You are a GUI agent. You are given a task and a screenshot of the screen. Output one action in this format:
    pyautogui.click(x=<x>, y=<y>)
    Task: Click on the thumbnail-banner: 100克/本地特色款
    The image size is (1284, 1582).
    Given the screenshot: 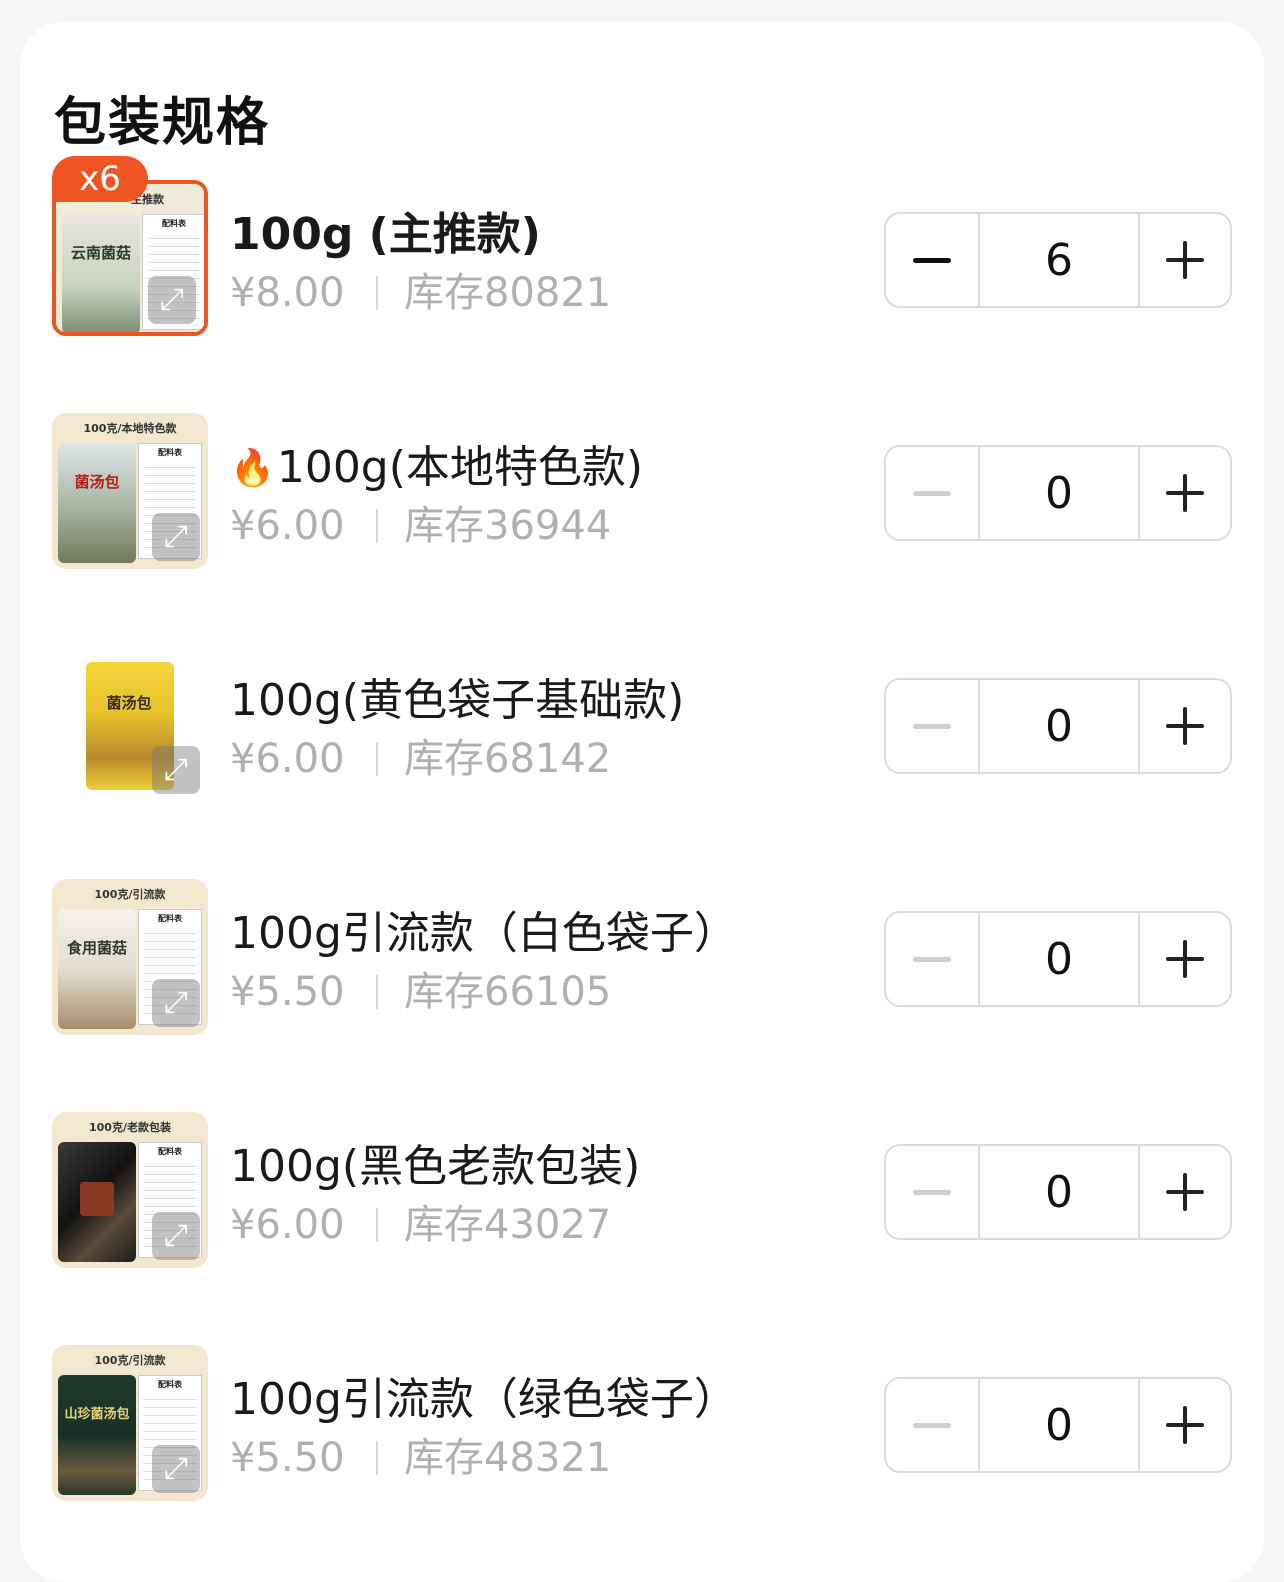 What is the action you would take?
    pyautogui.click(x=130, y=428)
    